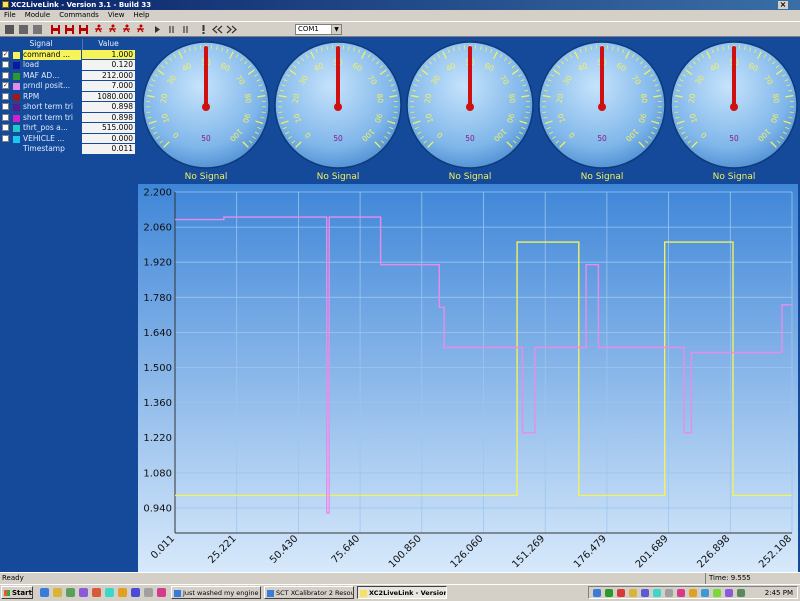 This screenshot has width=800, height=601. I want to click on livelink-icon, so click(363, 593).